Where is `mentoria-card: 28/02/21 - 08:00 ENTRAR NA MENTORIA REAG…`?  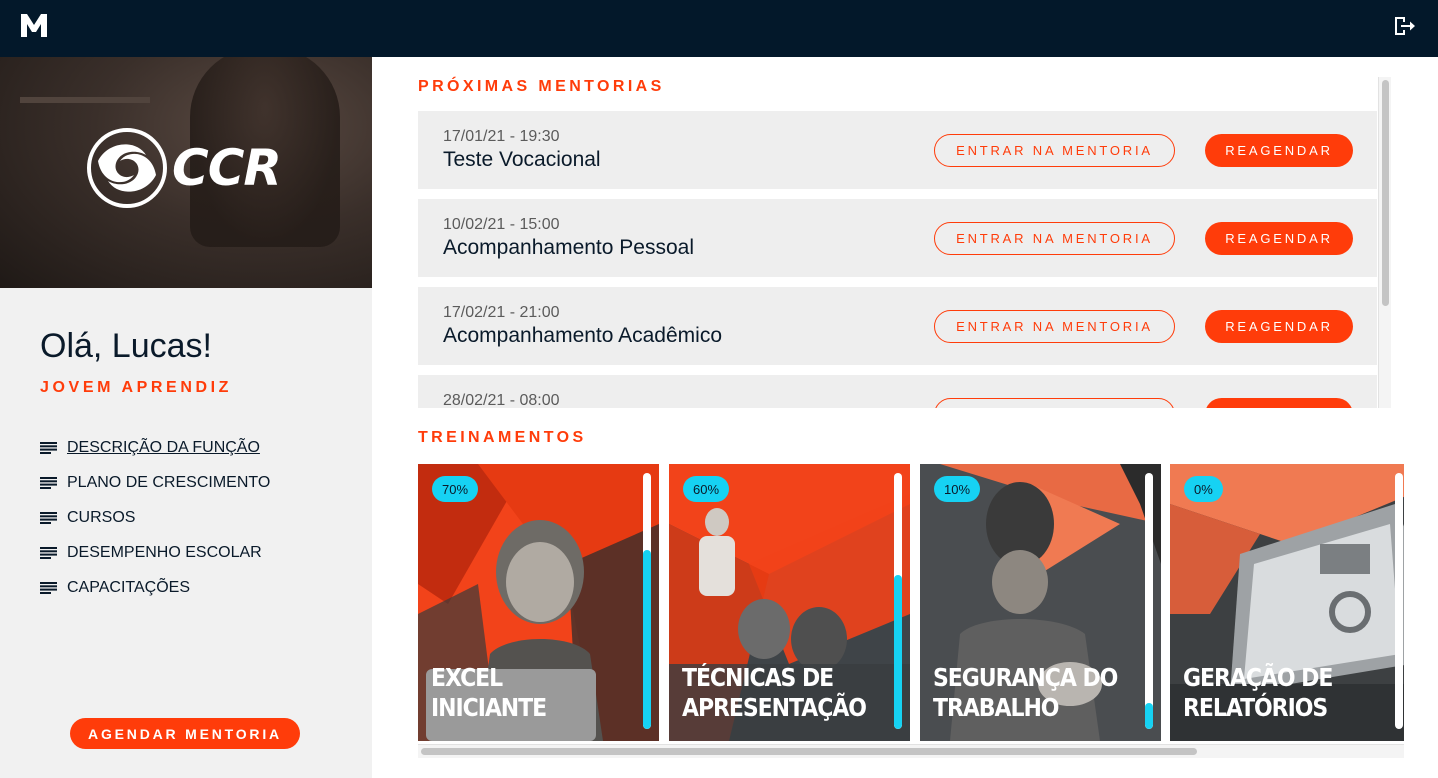 mentoria-card: 28/02/21 - 08:00 ENTRAR NA MENTORIA REAG… is located at coordinates (897, 391).